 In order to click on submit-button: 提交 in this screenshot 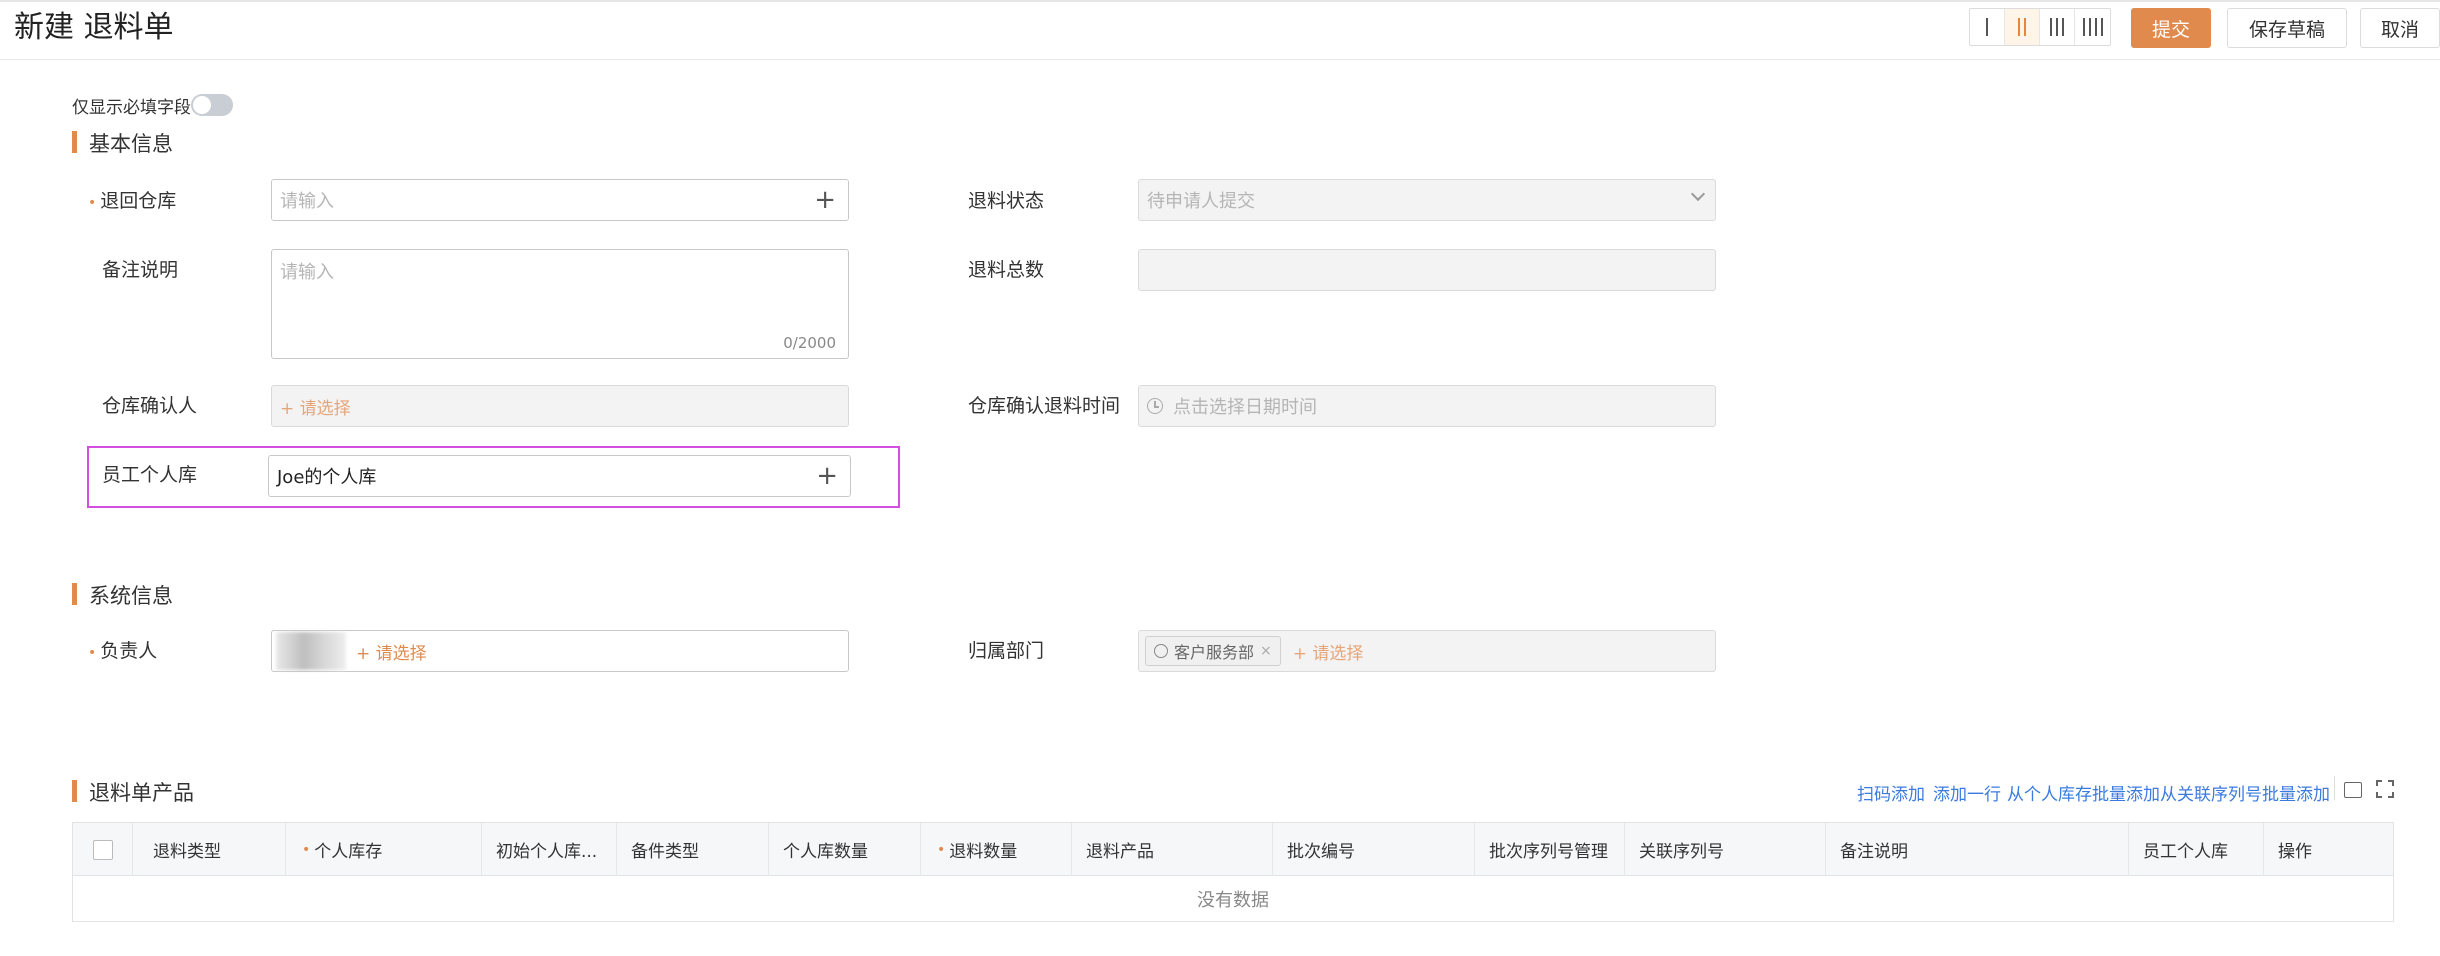, I will do `click(2171, 28)`.